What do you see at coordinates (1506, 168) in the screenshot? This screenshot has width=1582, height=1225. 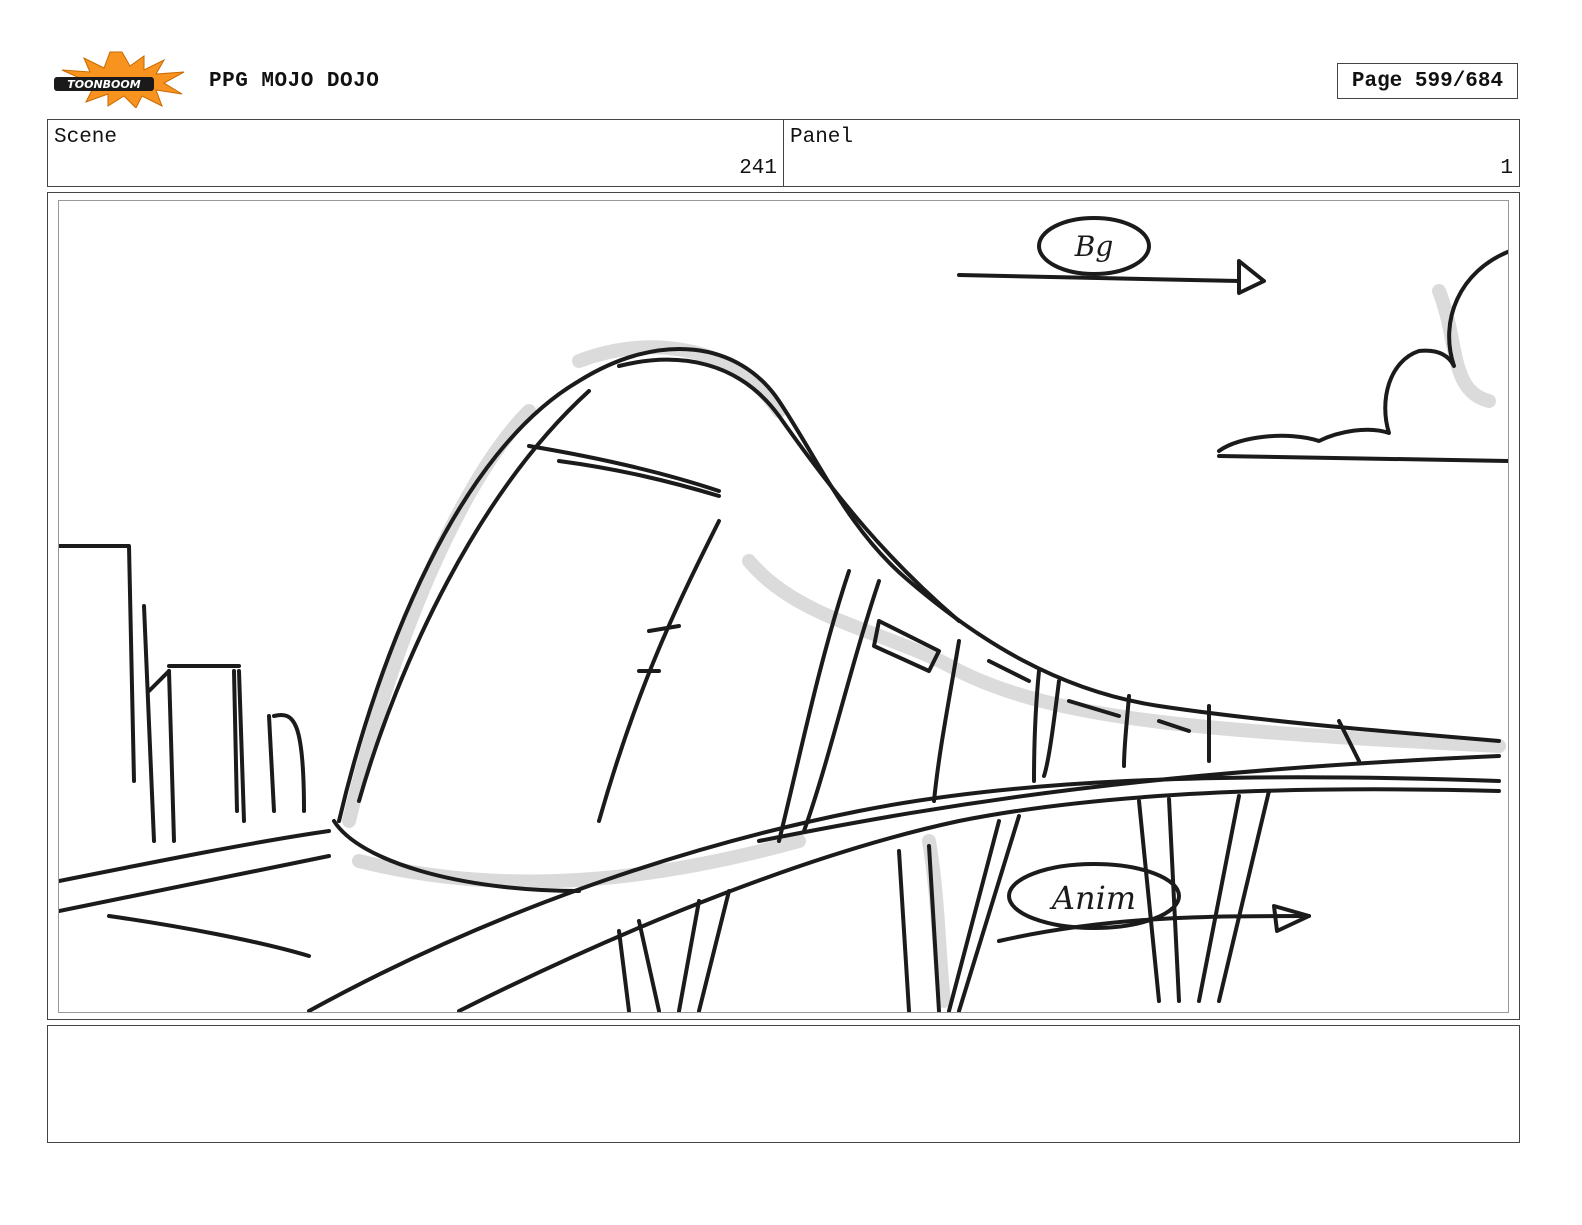 I see `panel-number: 1` at bounding box center [1506, 168].